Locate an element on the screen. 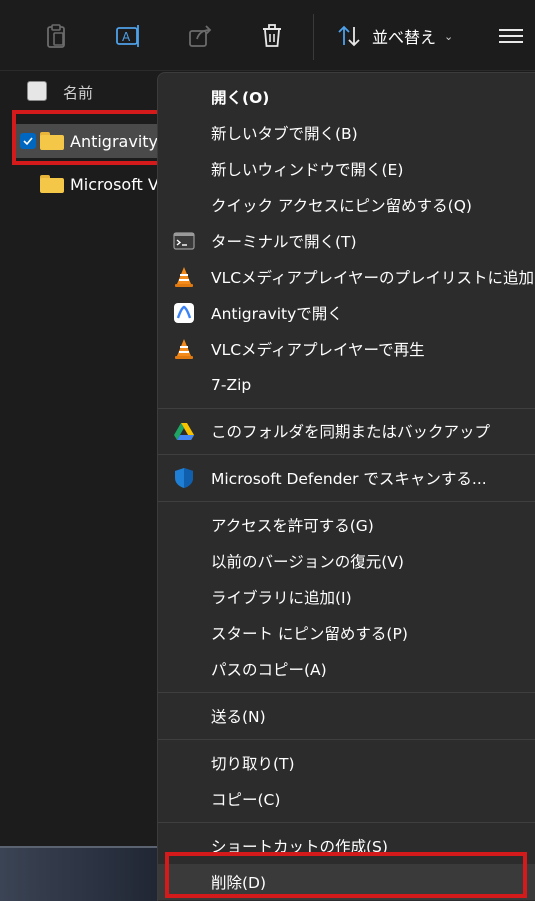 This screenshot has width=535, height=901. menu-item-vlc-play: VLCメディアプレイヤーで再生 is located at coordinates (346, 349).